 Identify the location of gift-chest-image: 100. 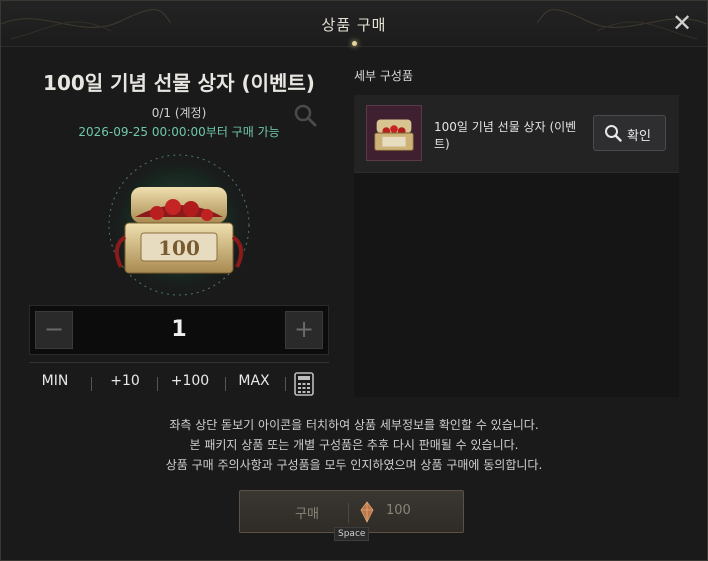
(179, 225).